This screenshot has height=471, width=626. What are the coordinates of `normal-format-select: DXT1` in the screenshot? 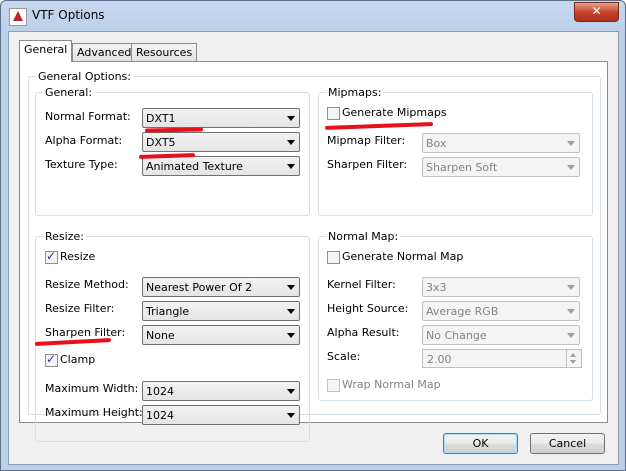 It's located at (221, 118).